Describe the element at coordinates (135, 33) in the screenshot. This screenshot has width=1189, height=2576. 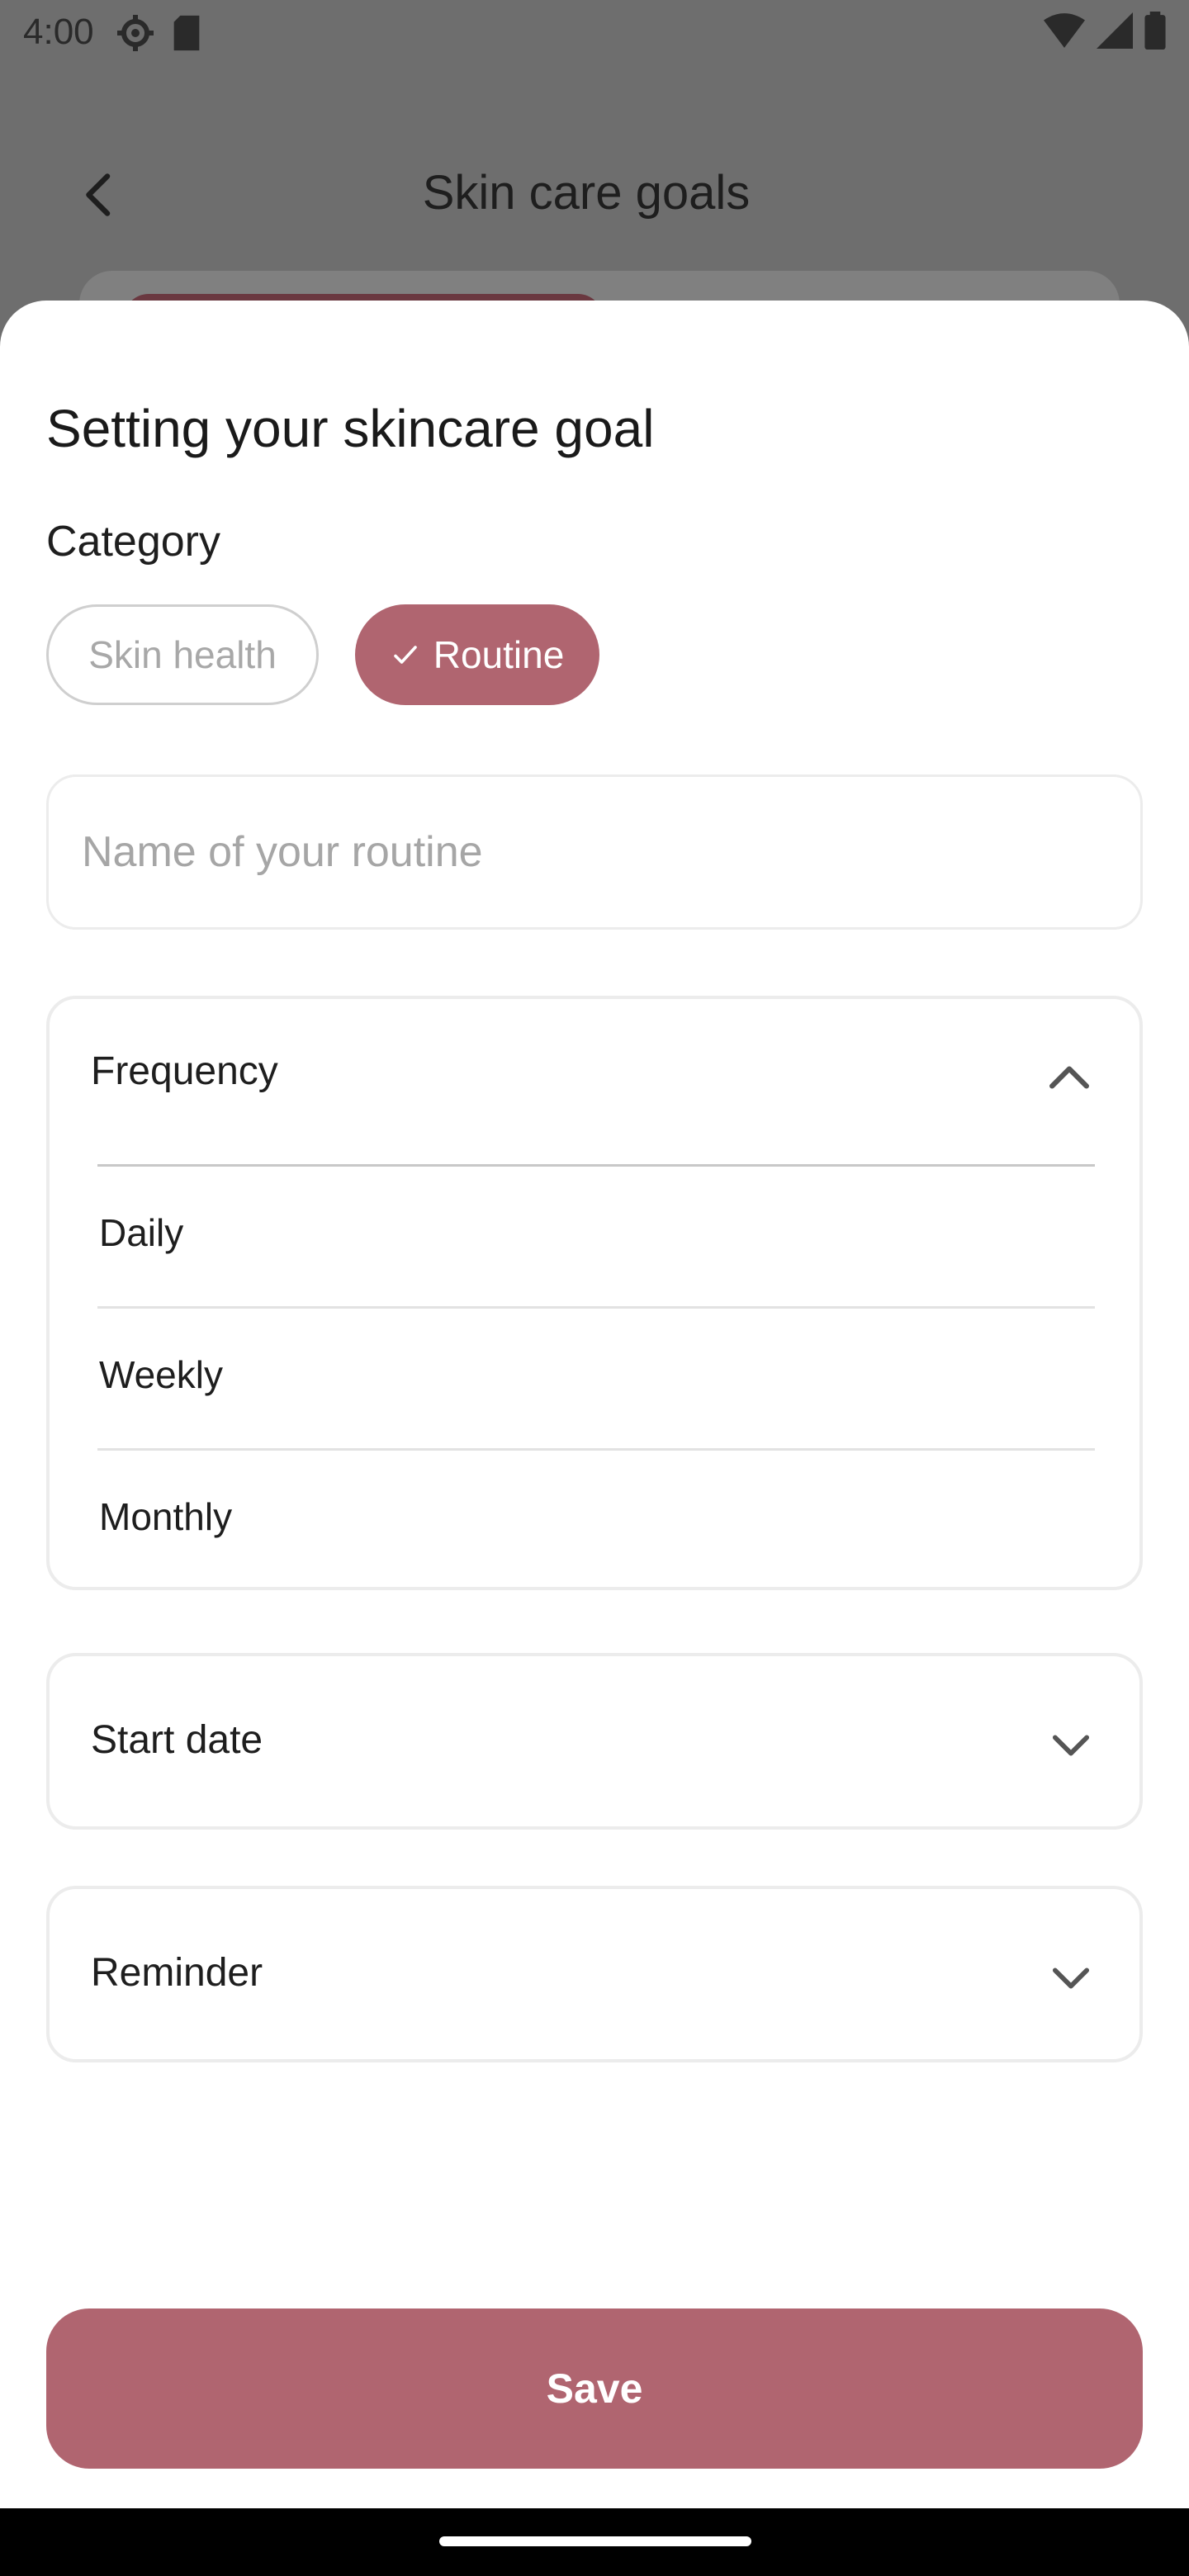
I see `settings-icon` at that location.